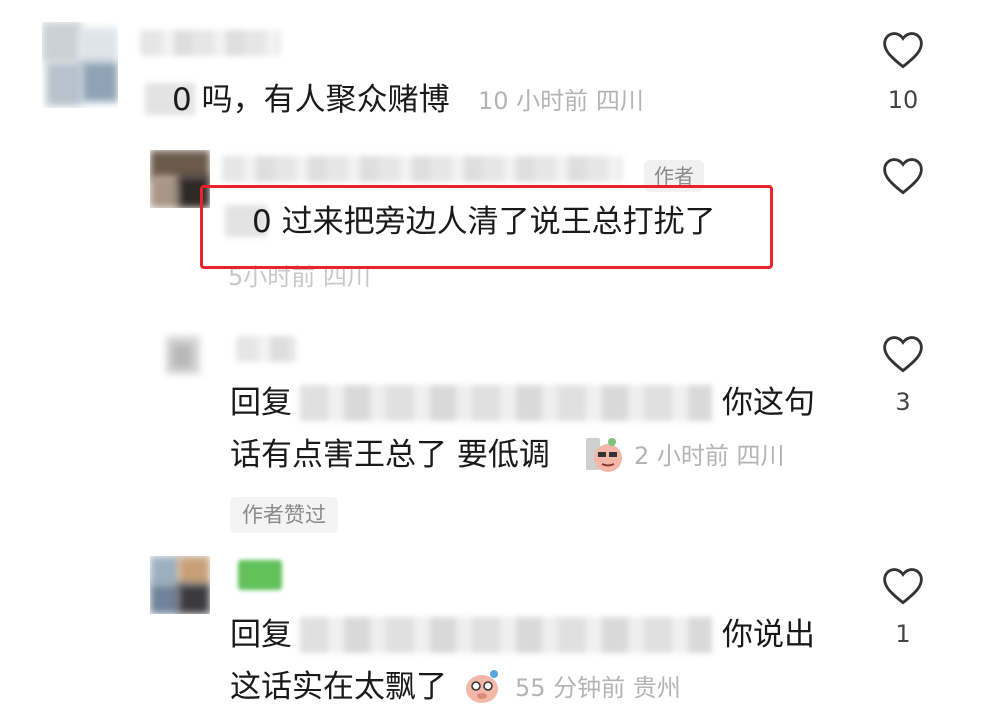  I want to click on comment-text-line1: 你说出, so click(768, 635).